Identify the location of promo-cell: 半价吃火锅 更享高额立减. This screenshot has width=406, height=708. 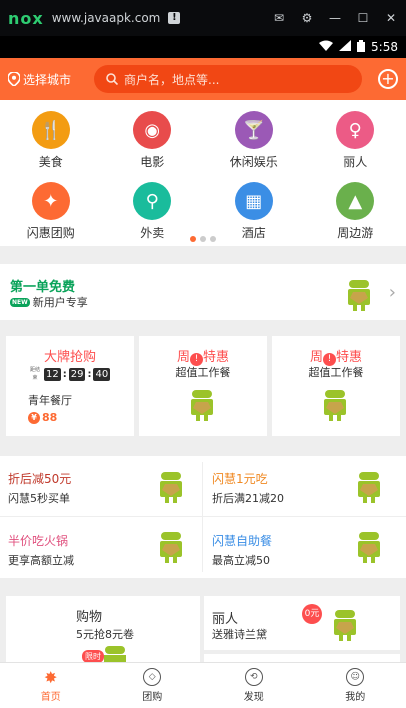
(100, 548).